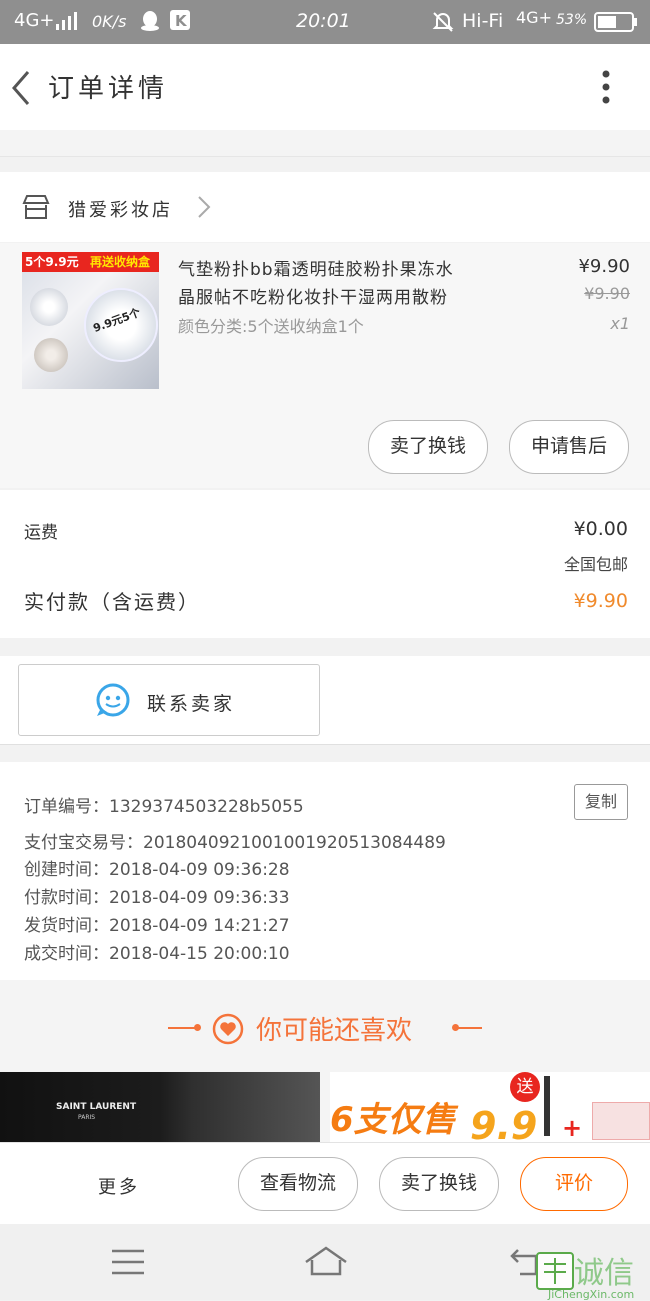 The width and height of the screenshot is (650, 1301). I want to click on battery-percent: 53%, so click(572, 20).